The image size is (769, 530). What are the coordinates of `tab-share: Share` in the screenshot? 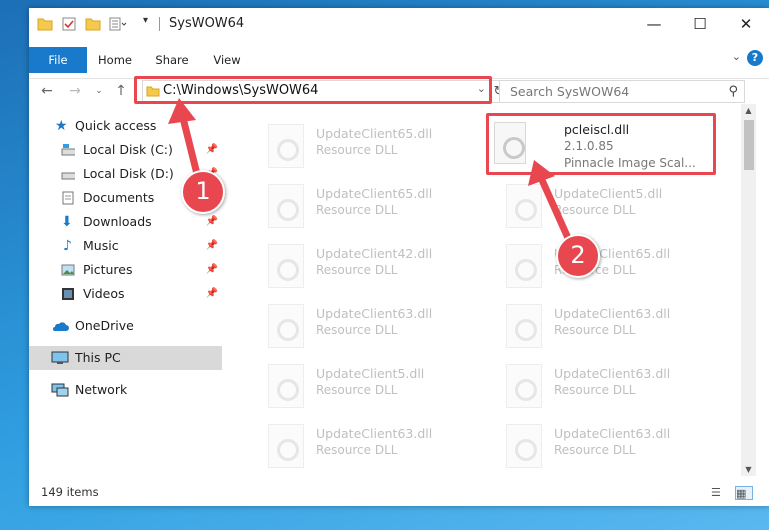 It's located at (172, 60).